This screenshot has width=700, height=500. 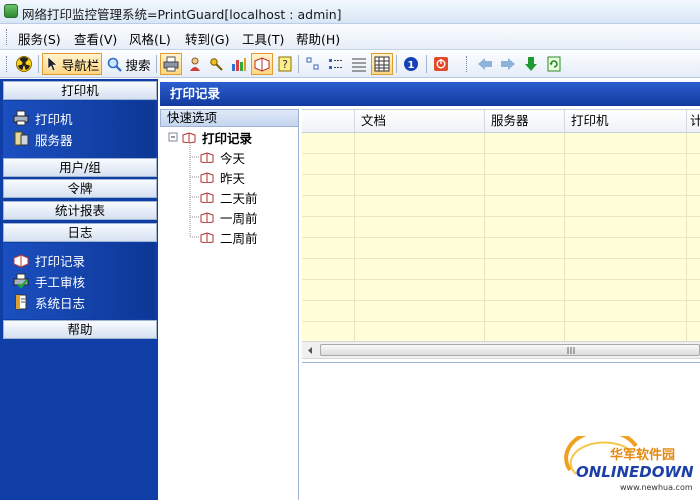 I want to click on tree-root-print-log: 打印记录, so click(x=217, y=137).